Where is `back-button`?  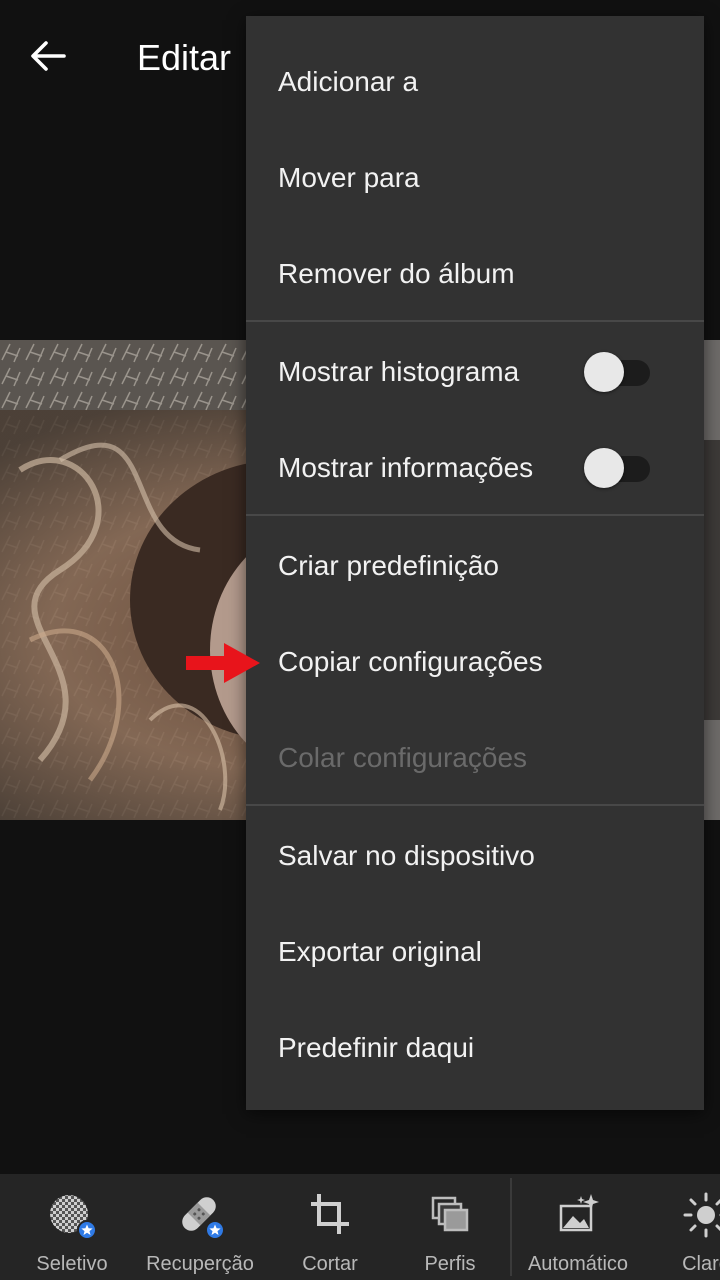 back-button is located at coordinates (48, 56).